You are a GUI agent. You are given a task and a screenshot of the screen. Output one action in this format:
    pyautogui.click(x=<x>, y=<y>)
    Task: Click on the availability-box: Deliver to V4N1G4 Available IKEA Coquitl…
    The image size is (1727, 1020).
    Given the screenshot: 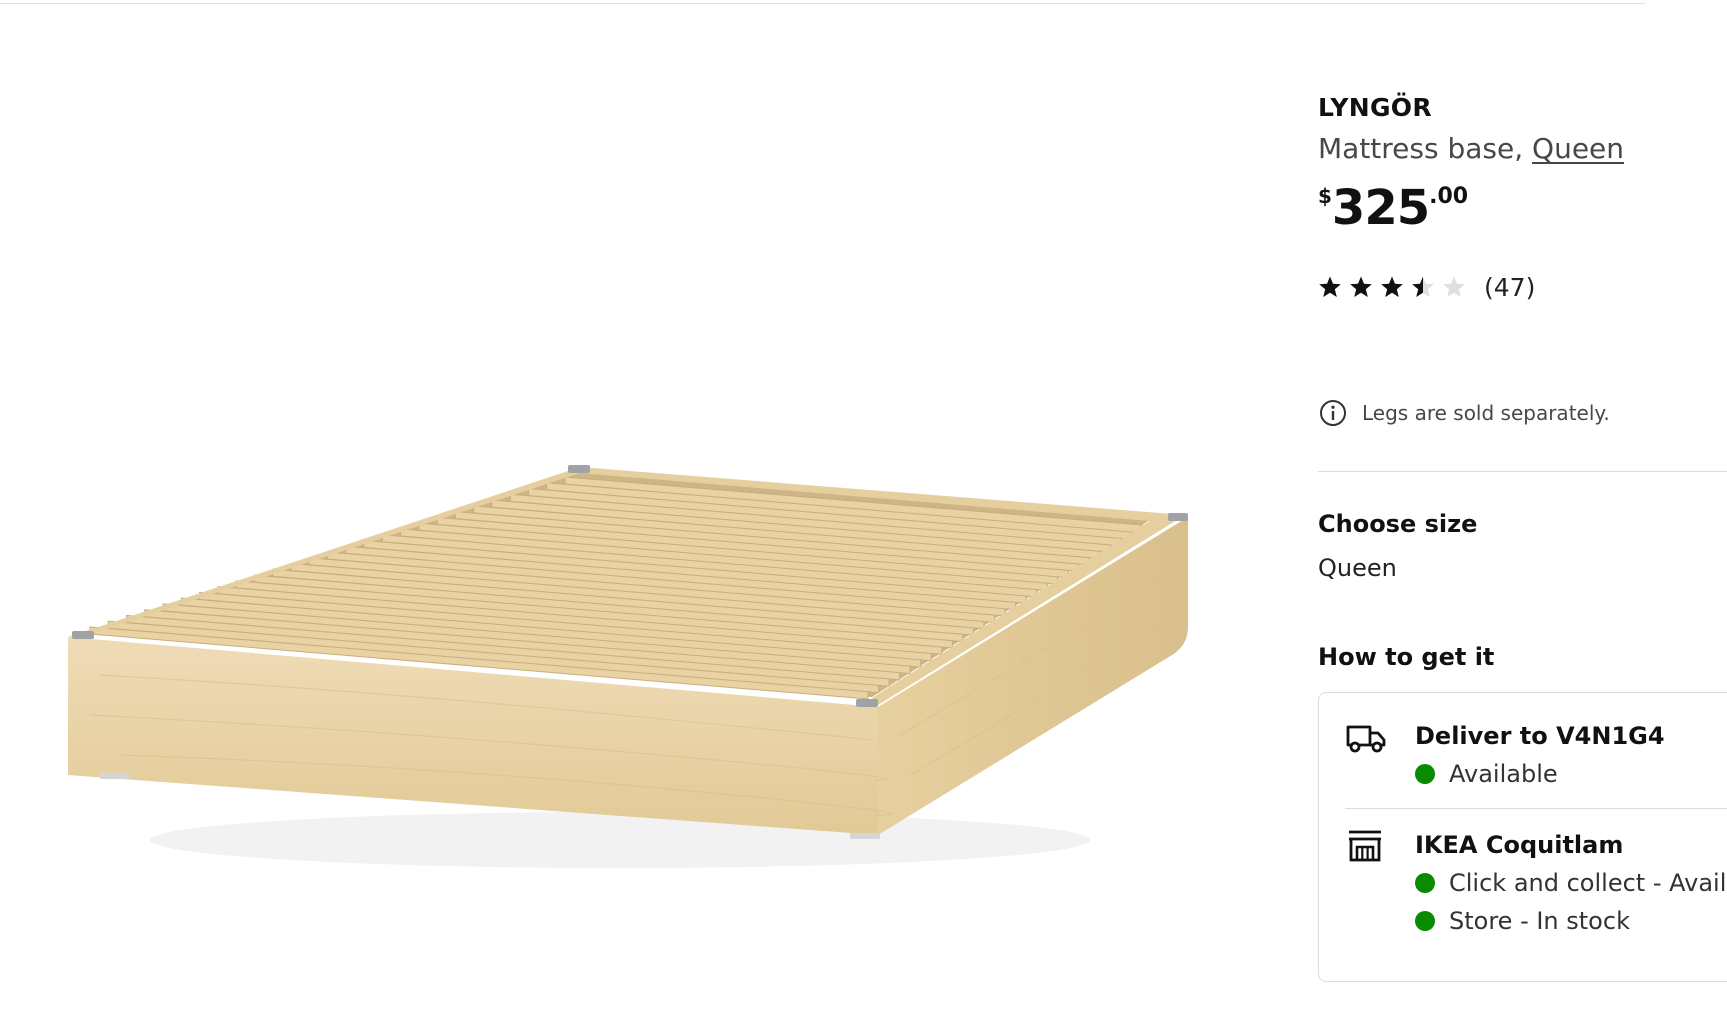 What is the action you would take?
    pyautogui.click(x=1522, y=837)
    